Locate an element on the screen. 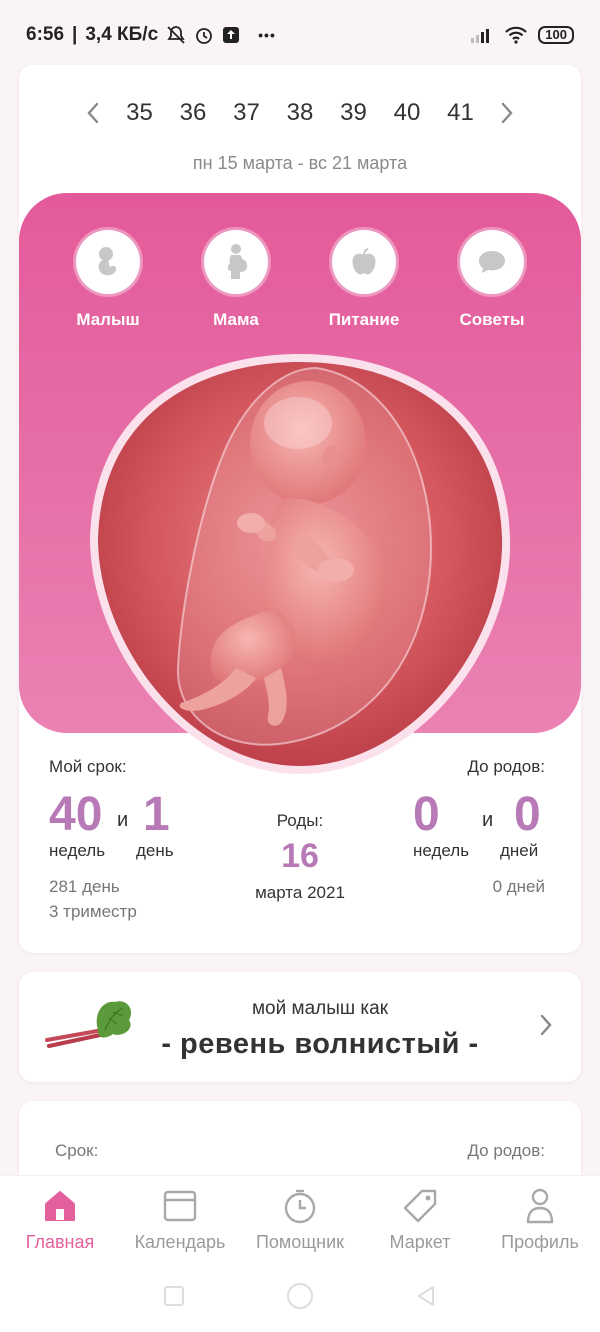 The image size is (600, 1332). more-dots: ••• is located at coordinates (267, 35).